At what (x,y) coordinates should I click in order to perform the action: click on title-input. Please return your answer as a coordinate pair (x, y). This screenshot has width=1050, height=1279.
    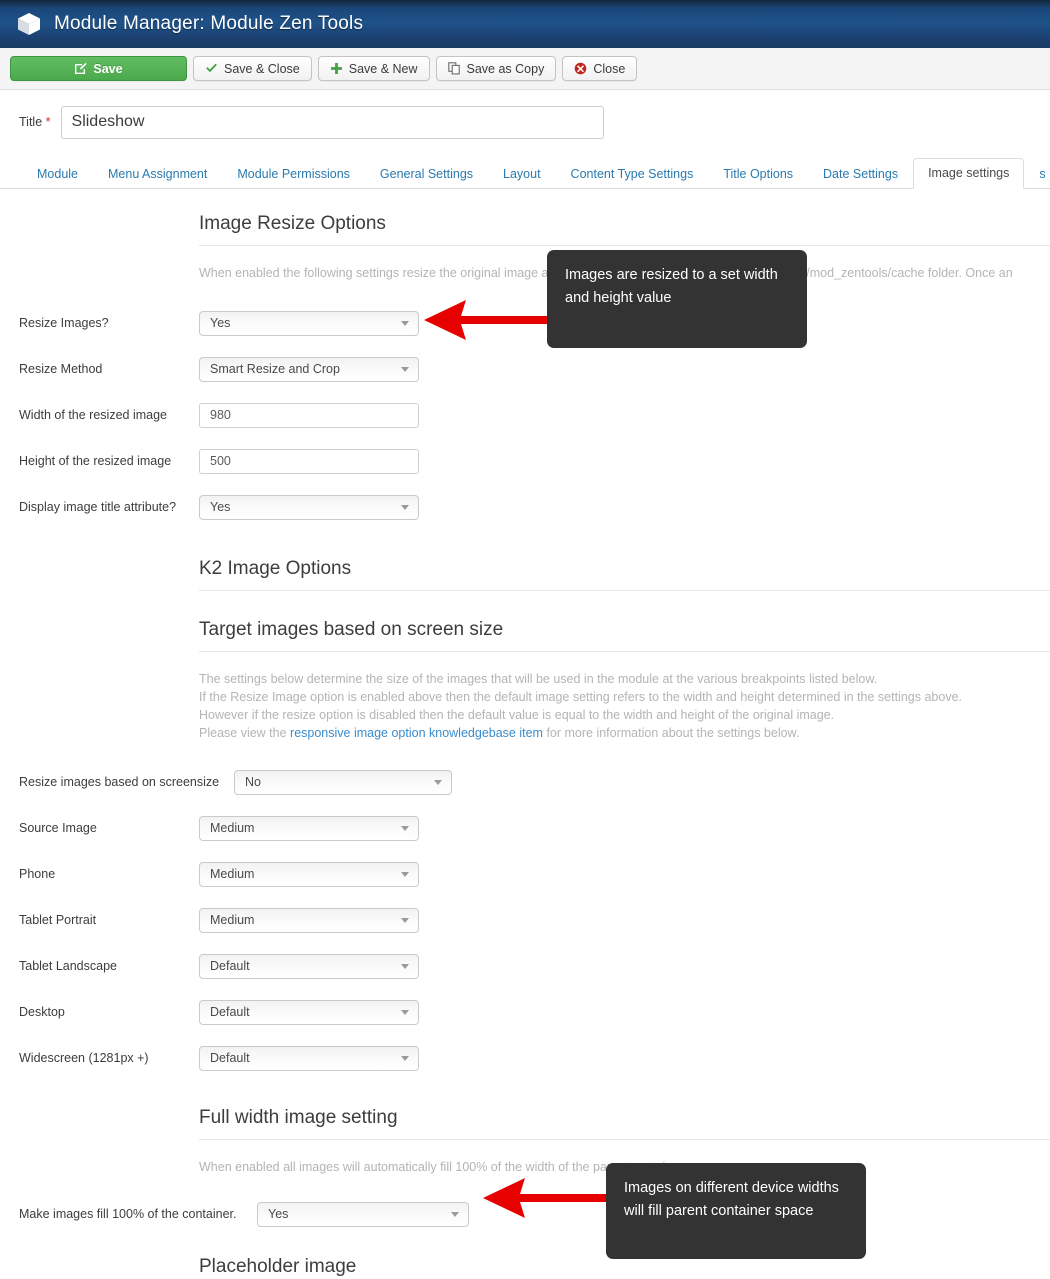
    Looking at the image, I should click on (332, 122).